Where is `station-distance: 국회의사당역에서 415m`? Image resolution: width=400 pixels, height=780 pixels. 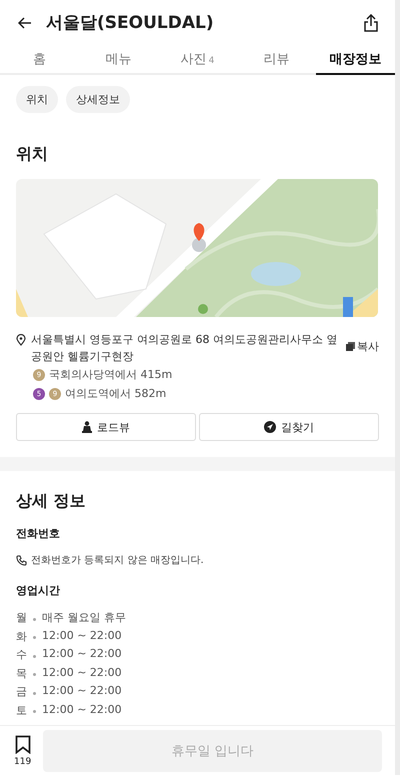 station-distance: 국회의사당역에서 415m is located at coordinates (110, 374).